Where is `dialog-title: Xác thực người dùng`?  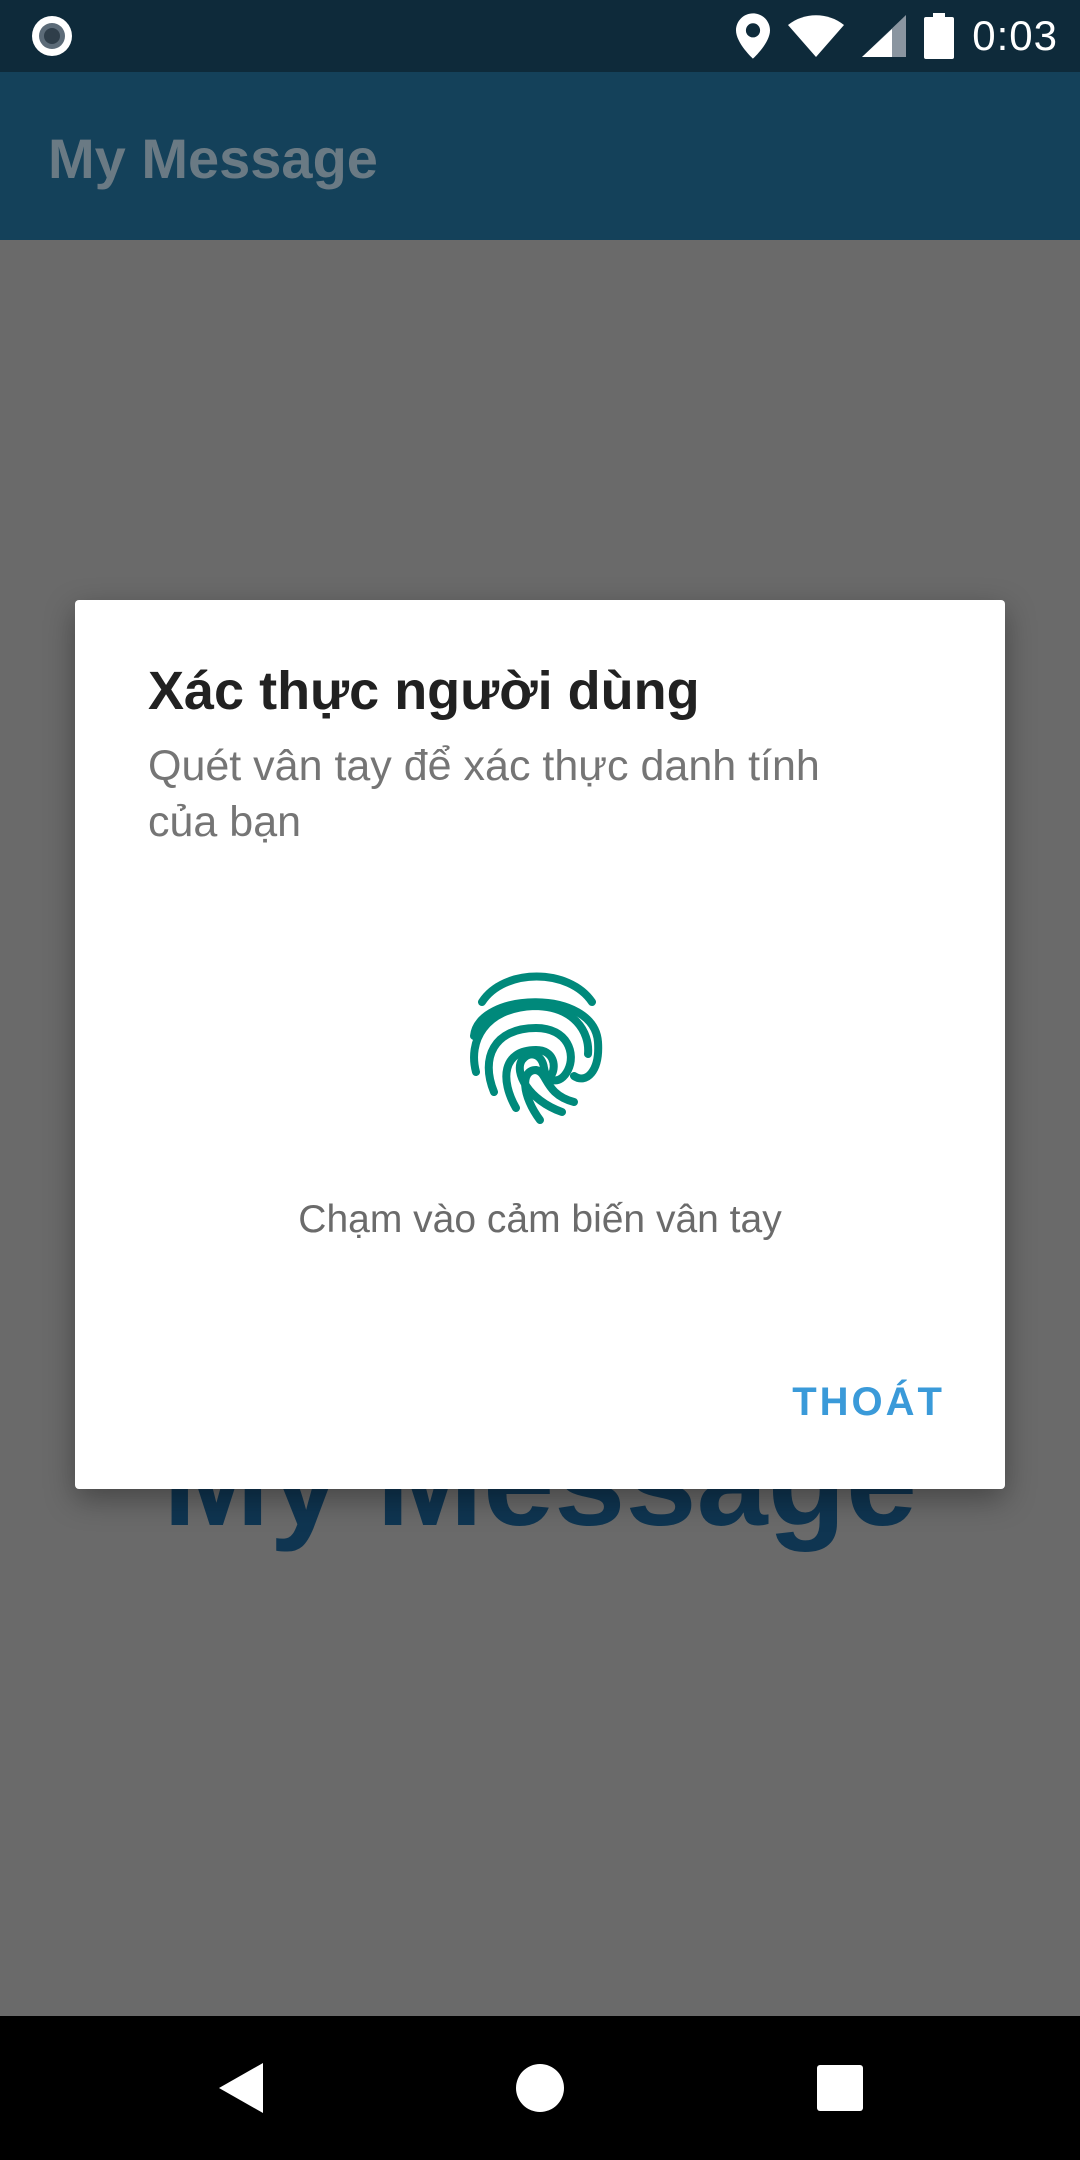 dialog-title: Xác thực người dùng is located at coordinates (424, 691).